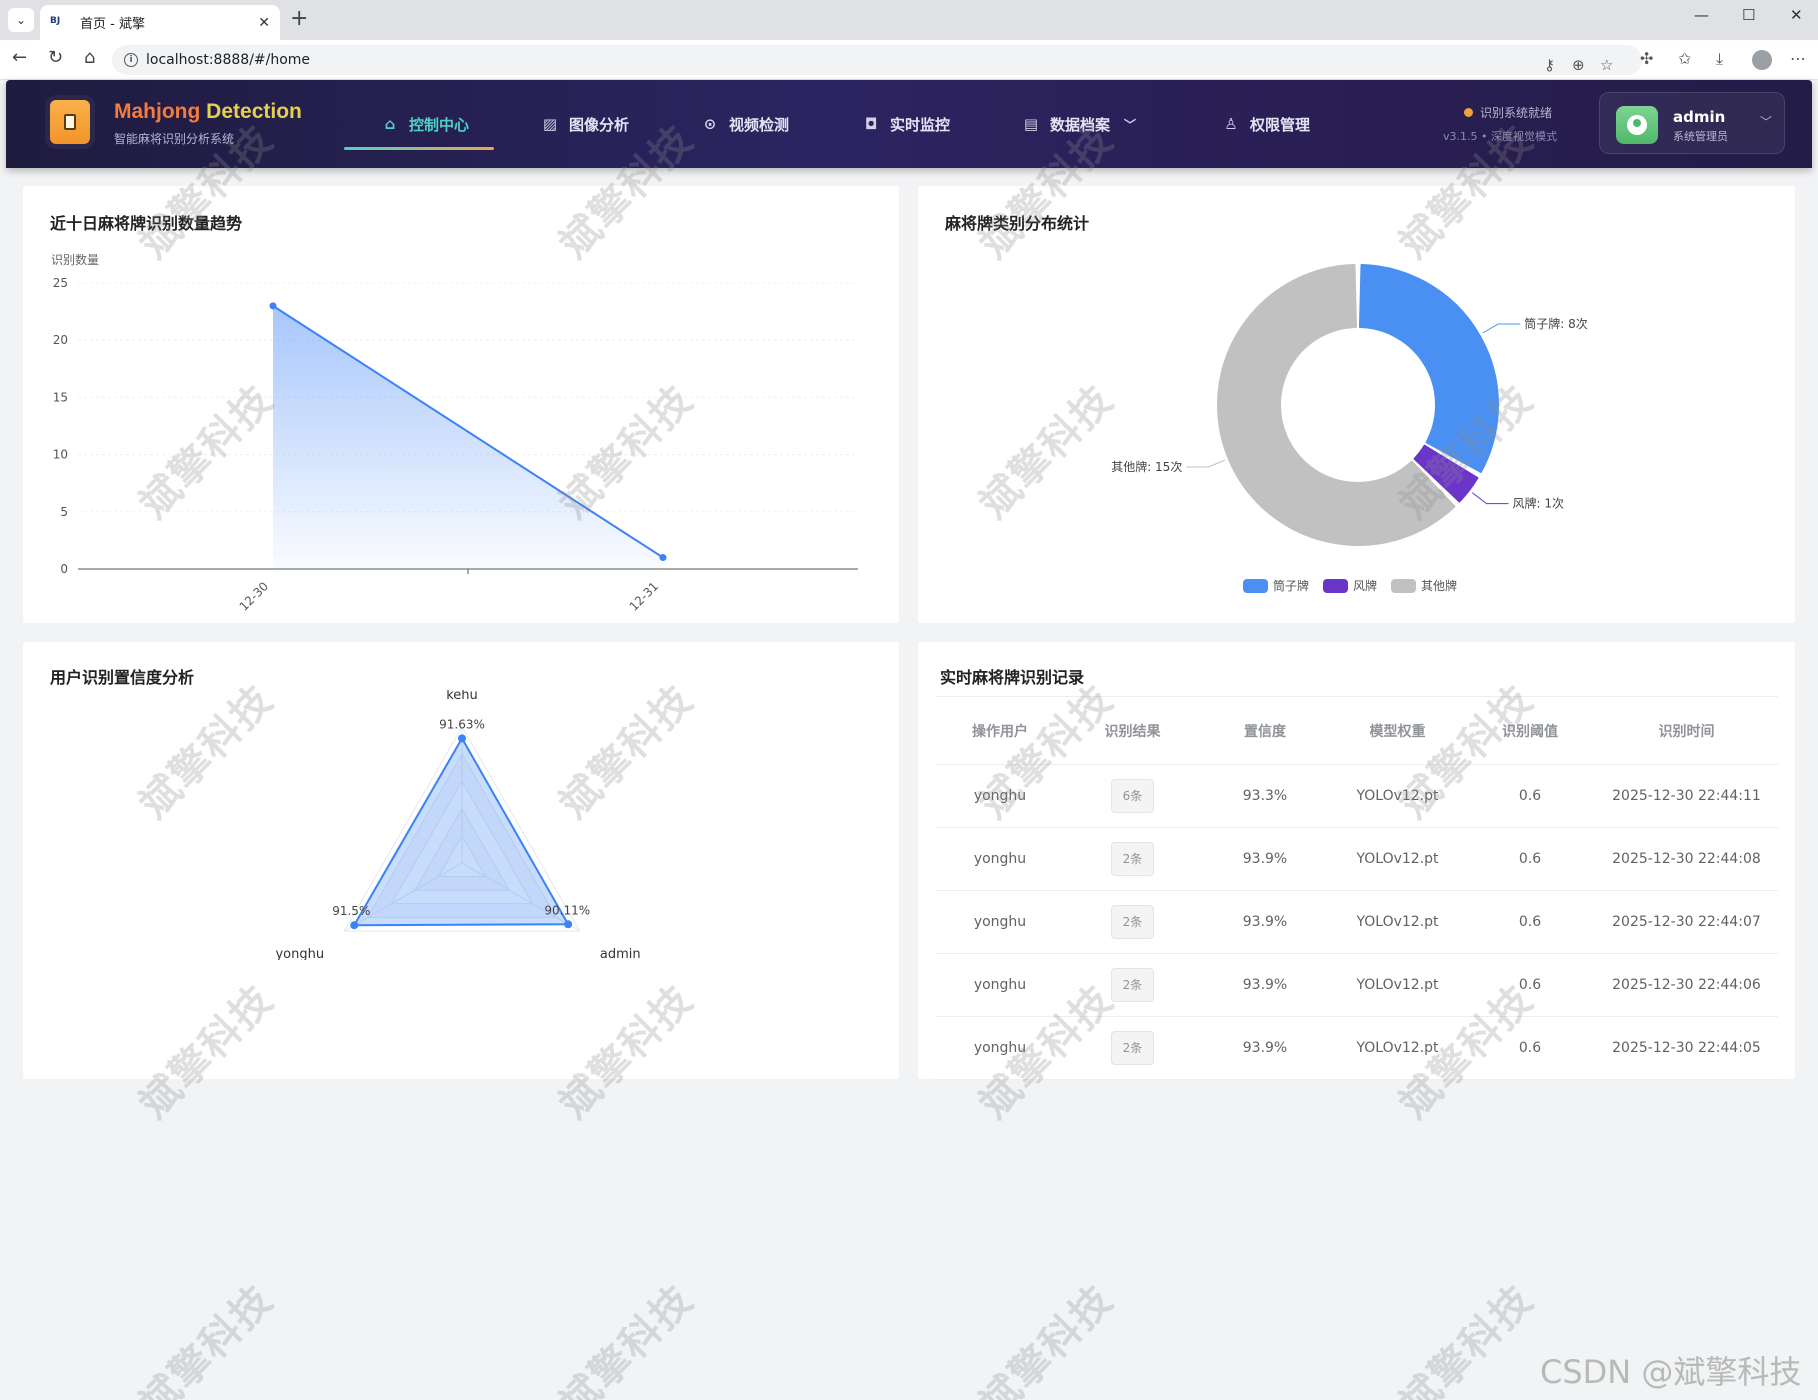 Image resolution: width=1818 pixels, height=1400 pixels. Describe the element at coordinates (1686, 796) in the screenshot. I see `cell-time: 2025-12-30 22:44:11` at that location.